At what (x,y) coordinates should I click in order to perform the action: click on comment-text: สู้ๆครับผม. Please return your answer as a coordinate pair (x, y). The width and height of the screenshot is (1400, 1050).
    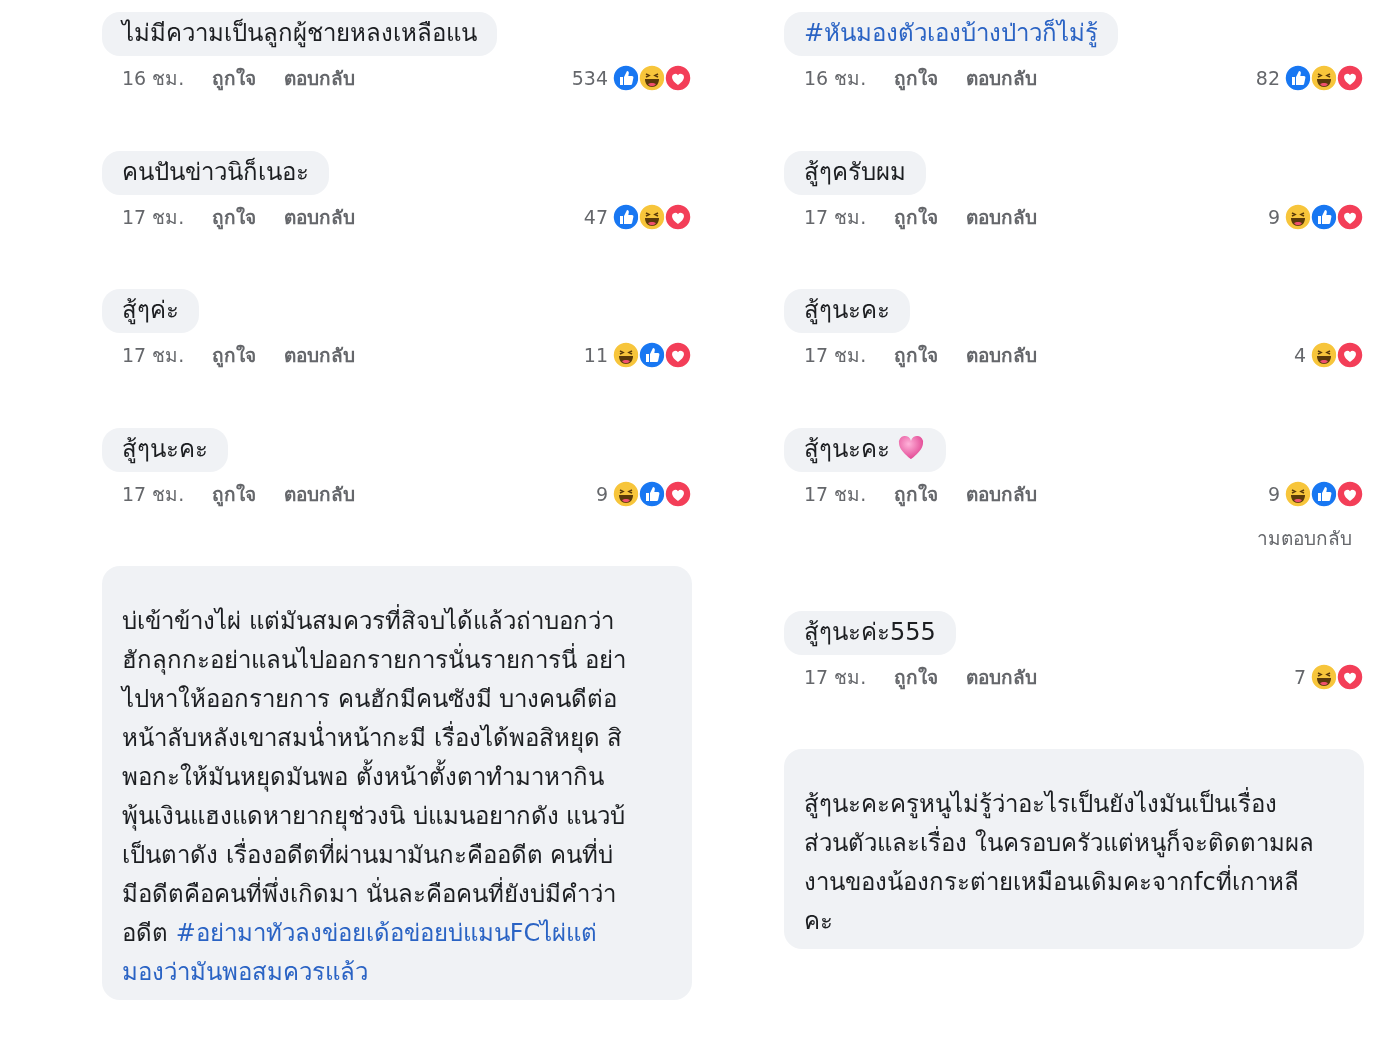
    Looking at the image, I should click on (855, 171).